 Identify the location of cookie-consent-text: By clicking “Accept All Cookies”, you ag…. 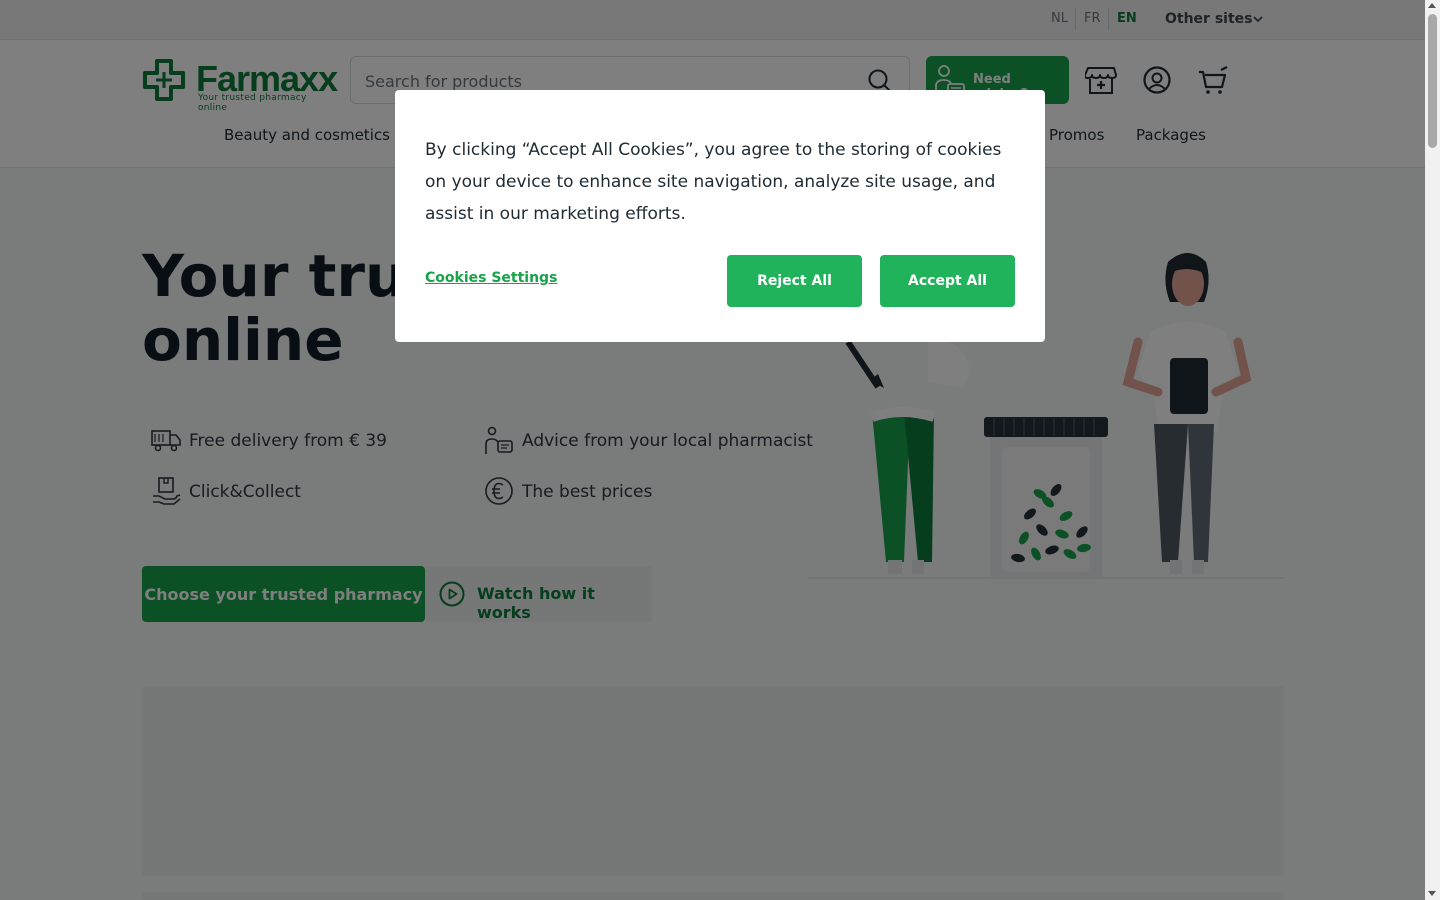
(713, 182).